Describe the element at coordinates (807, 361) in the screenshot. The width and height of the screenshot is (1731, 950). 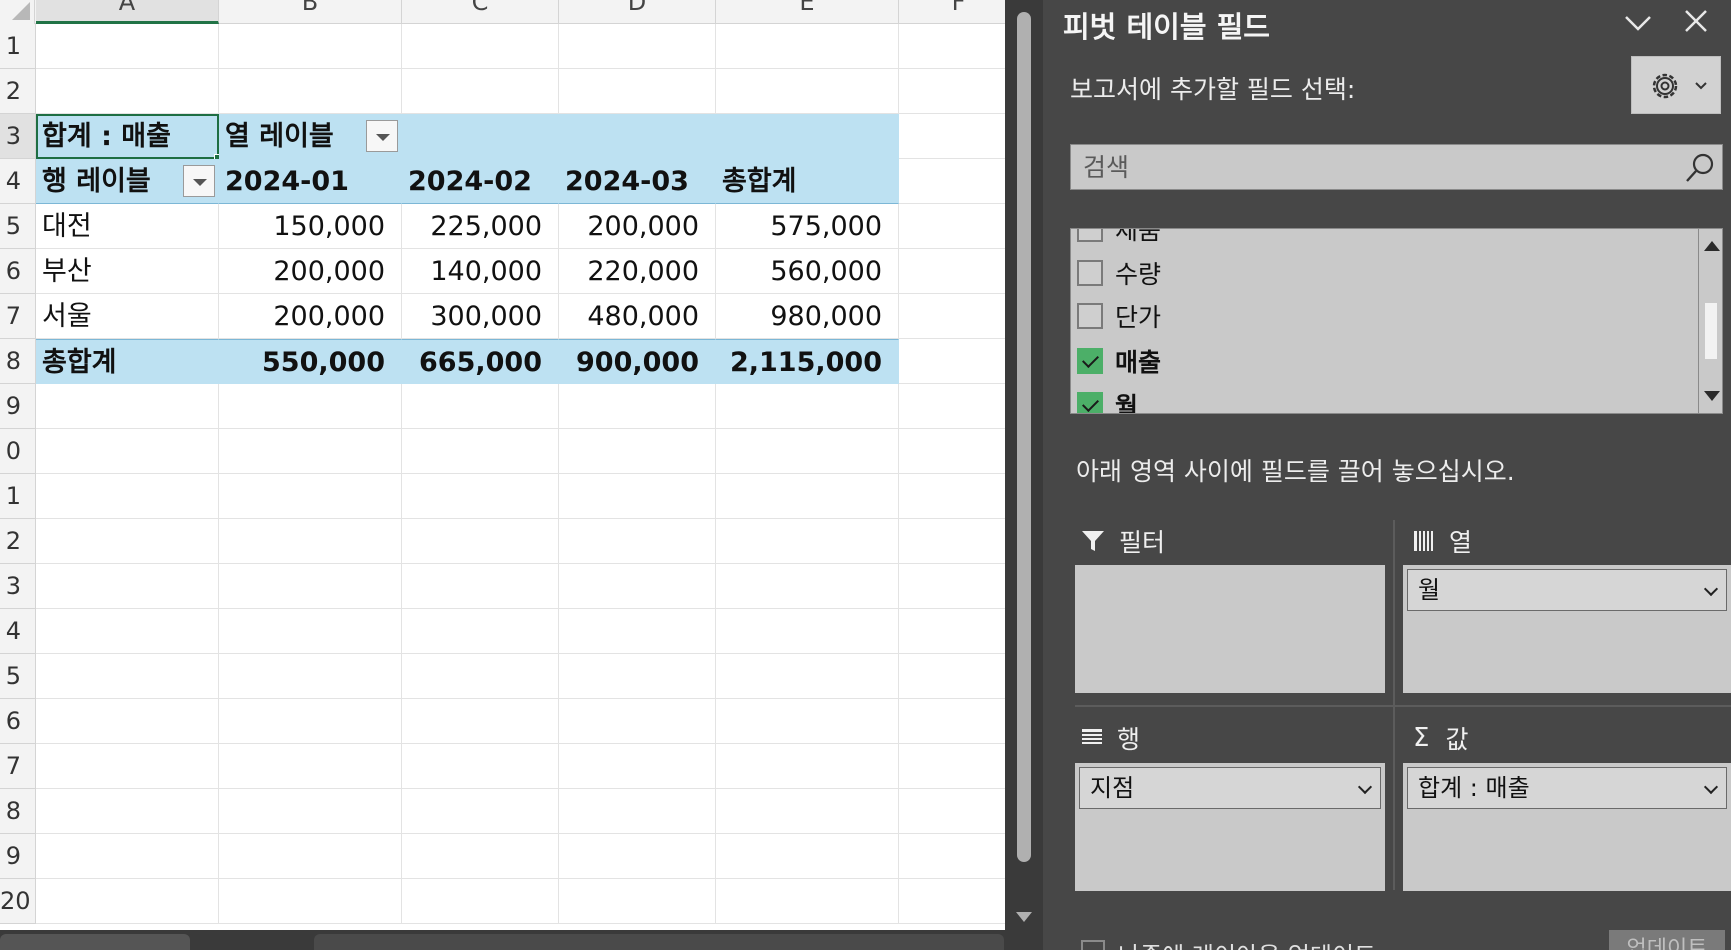
I see `grand-total-cell: 2,115,000` at that location.